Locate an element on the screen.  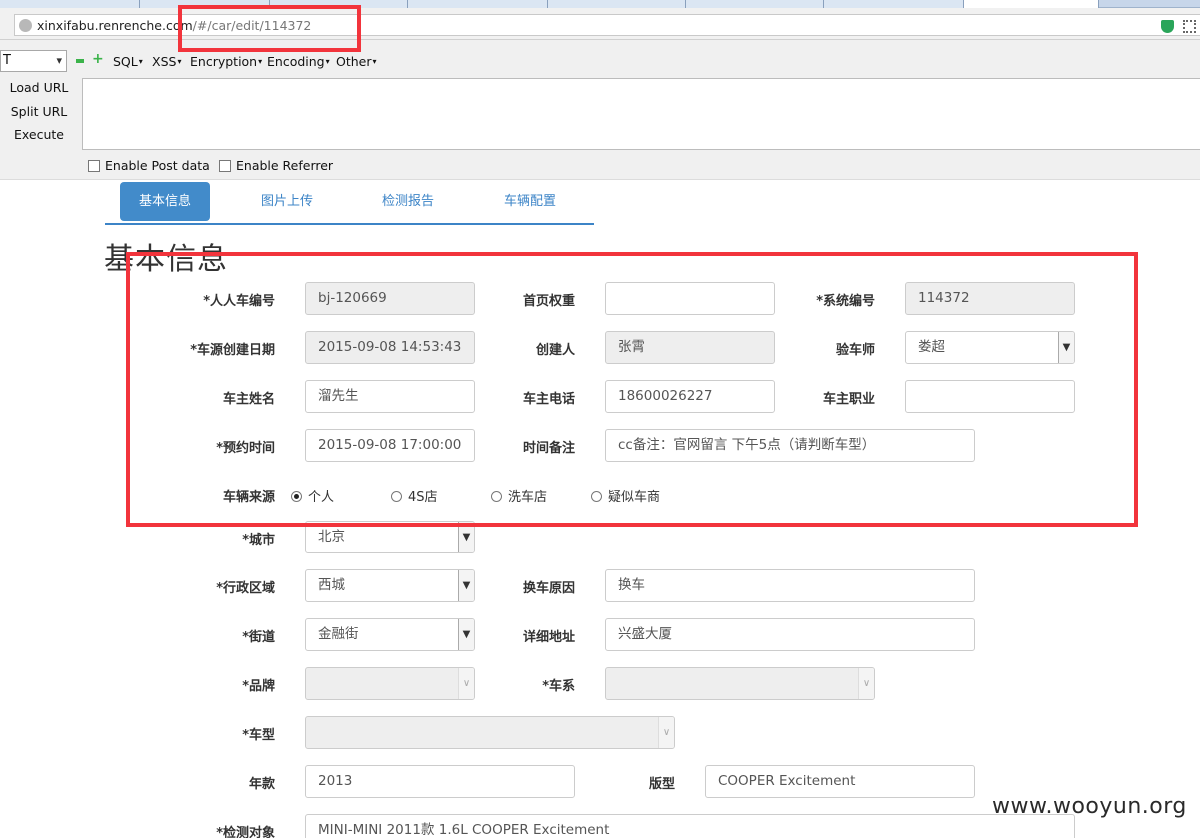
other-menu: Other is located at coordinates (356, 61).